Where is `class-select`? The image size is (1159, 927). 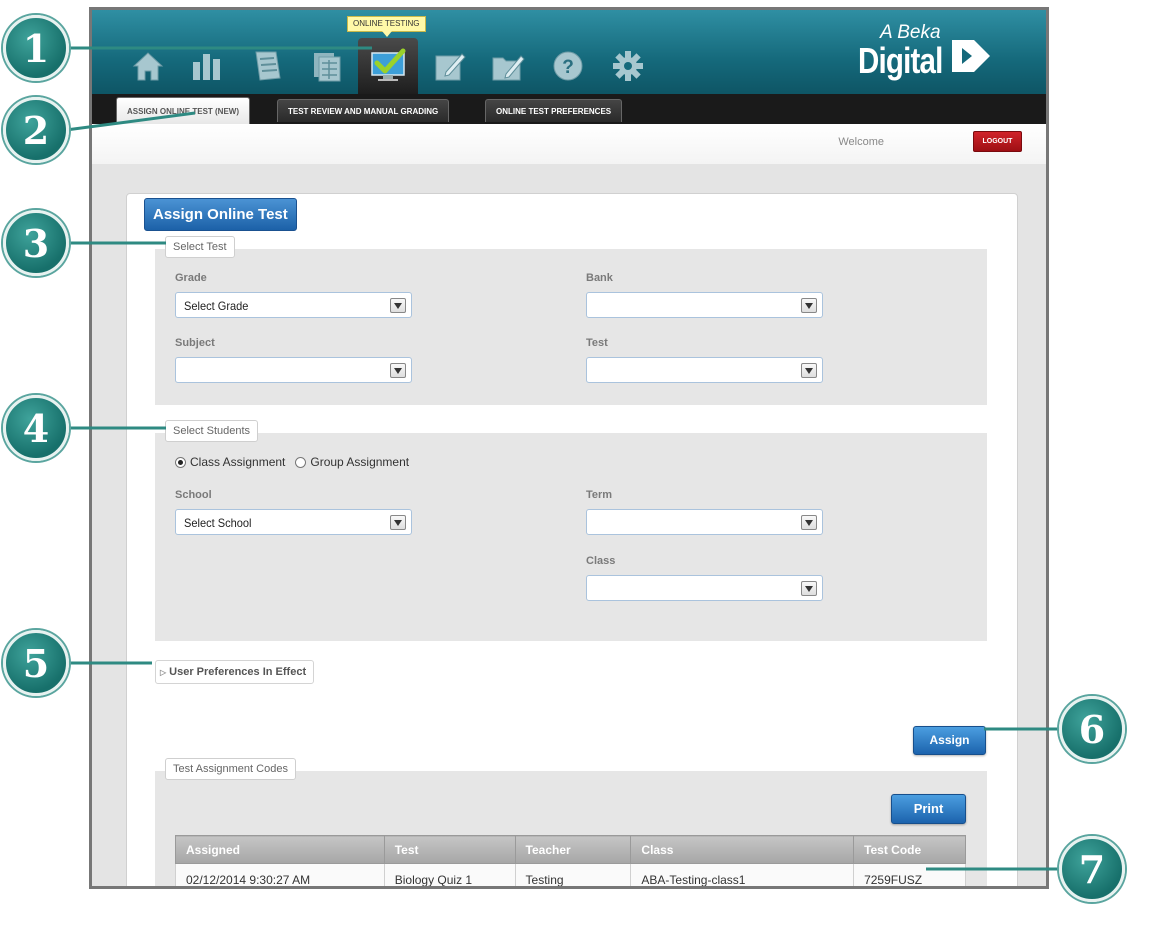 class-select is located at coordinates (704, 588).